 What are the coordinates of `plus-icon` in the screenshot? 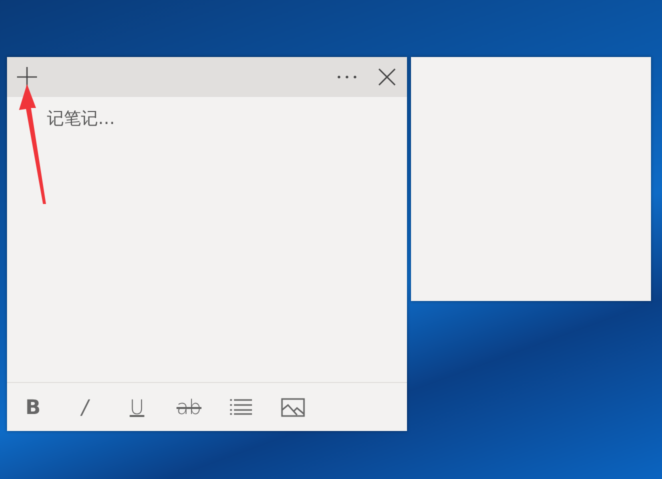 It's located at (27, 77).